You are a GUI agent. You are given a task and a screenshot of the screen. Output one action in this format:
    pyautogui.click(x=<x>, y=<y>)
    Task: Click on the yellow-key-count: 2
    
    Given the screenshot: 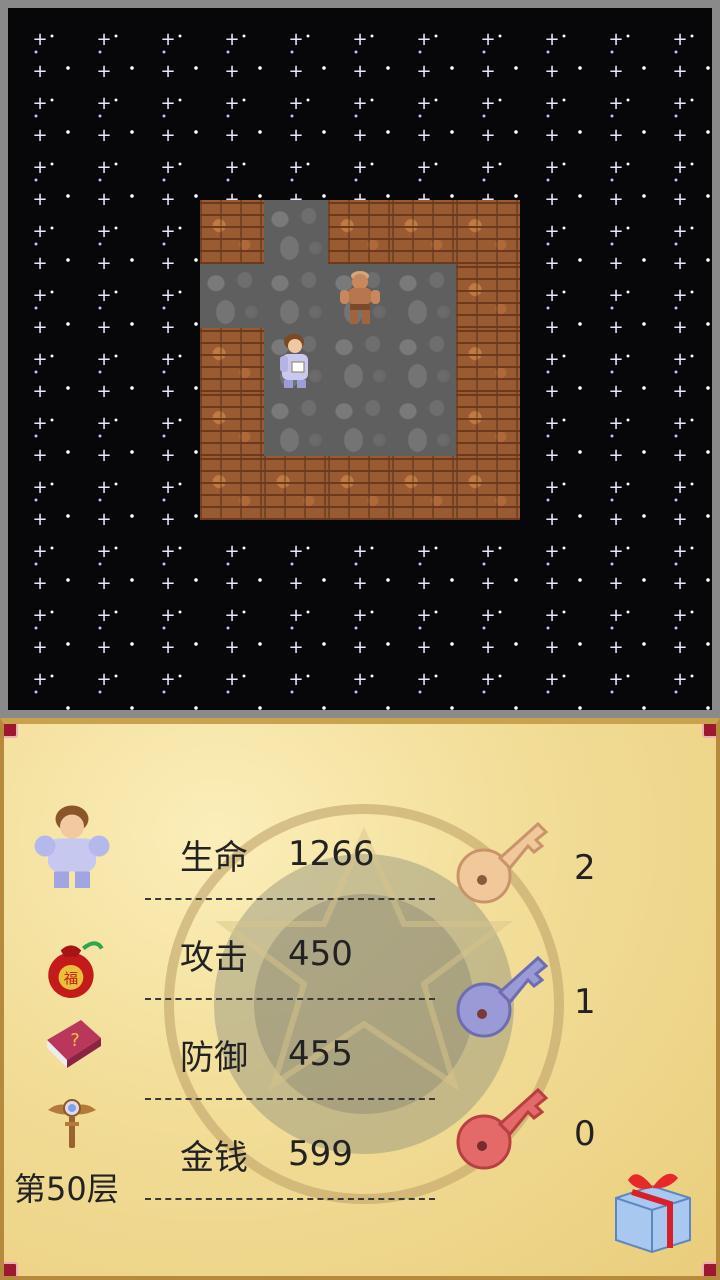 What is the action you would take?
    pyautogui.click(x=585, y=868)
    